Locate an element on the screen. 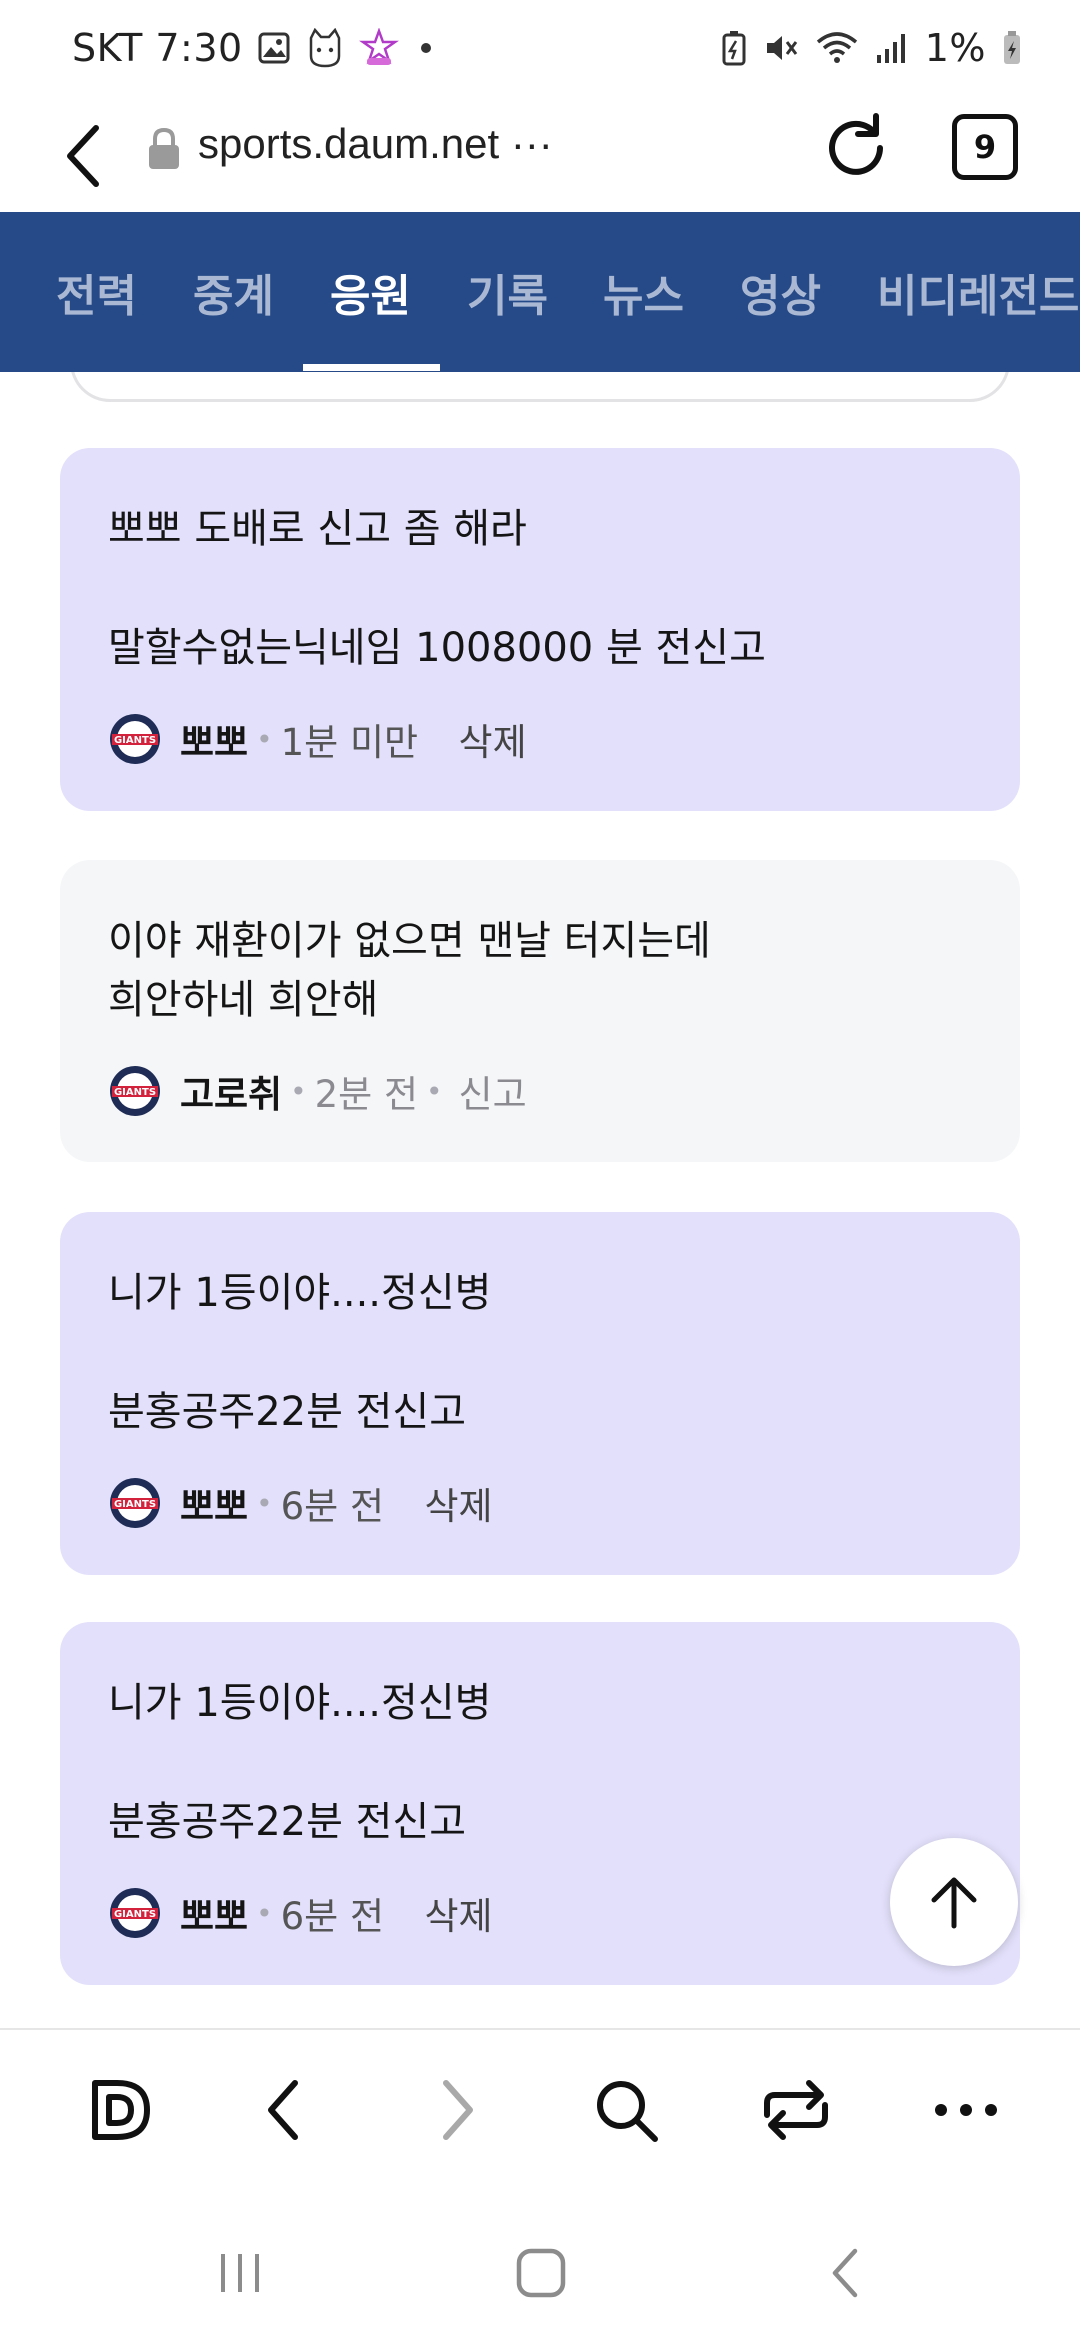 This screenshot has height=2340, width=1080. comment-meta: GIANTS 고로취 • 2분 전 • 신고 is located at coordinates (317, 1091).